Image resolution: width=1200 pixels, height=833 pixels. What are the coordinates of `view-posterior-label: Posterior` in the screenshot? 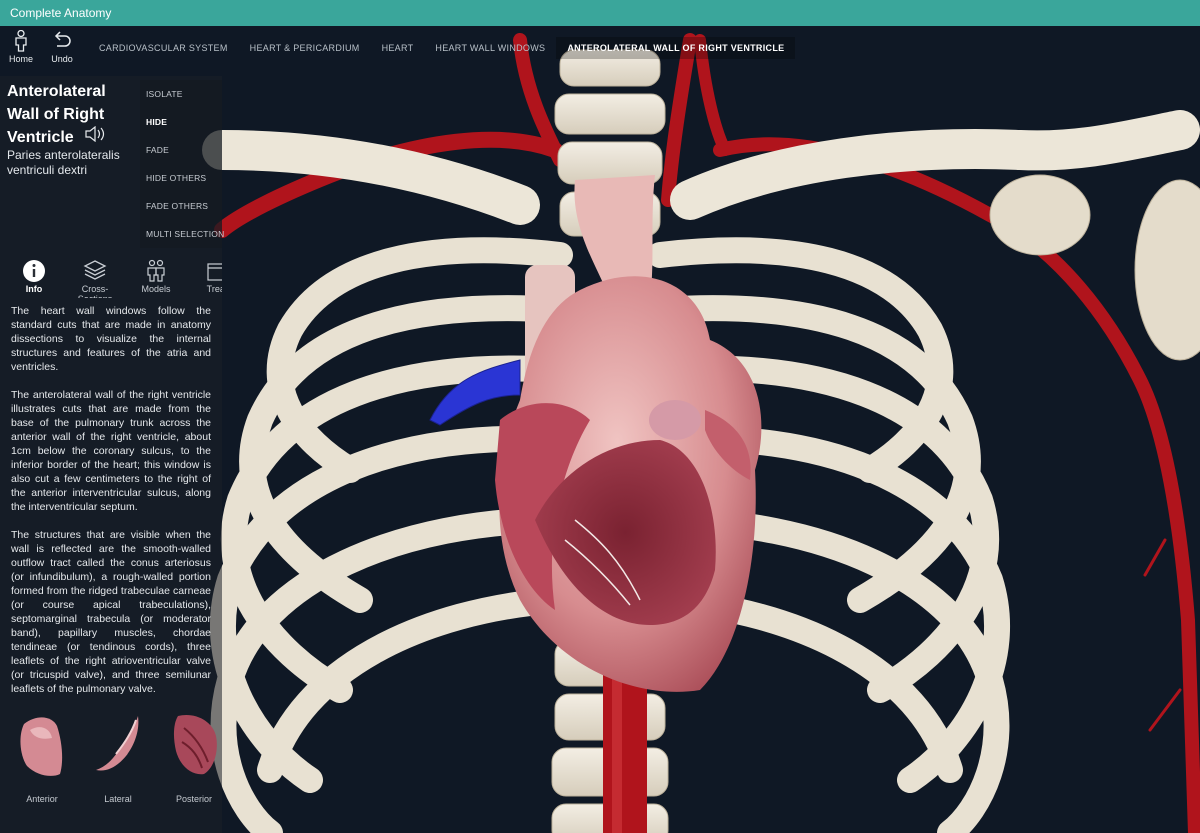 It's located at (193, 799).